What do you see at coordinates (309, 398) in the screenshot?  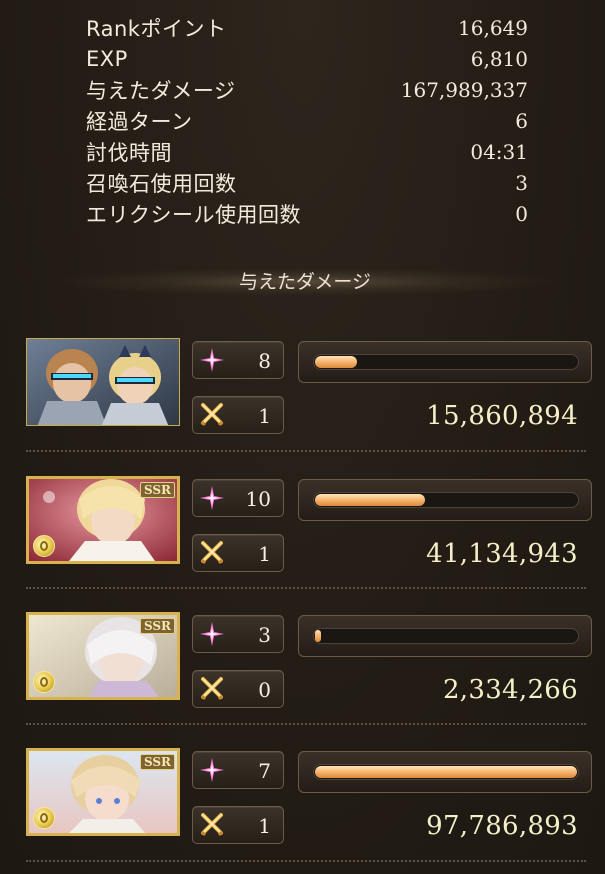 I see `character-row: 8 1 15,860,894` at bounding box center [309, 398].